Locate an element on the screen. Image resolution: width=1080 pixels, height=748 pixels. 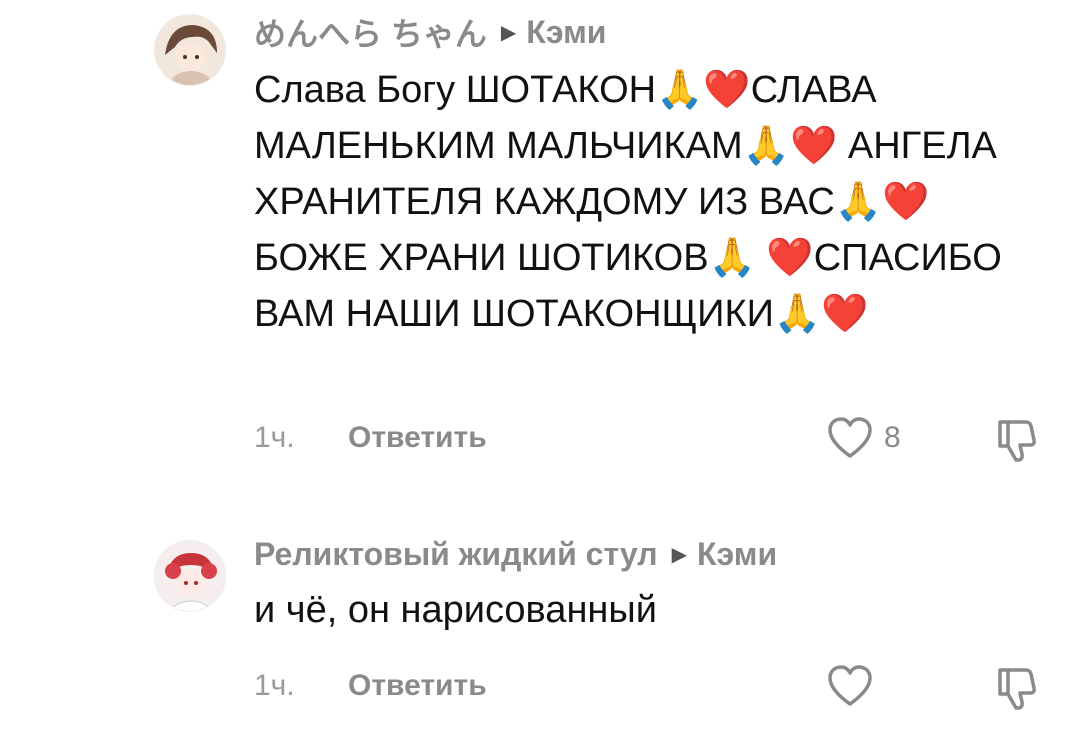
comment-text: и чё, он нарисованный is located at coordinates (455, 610).